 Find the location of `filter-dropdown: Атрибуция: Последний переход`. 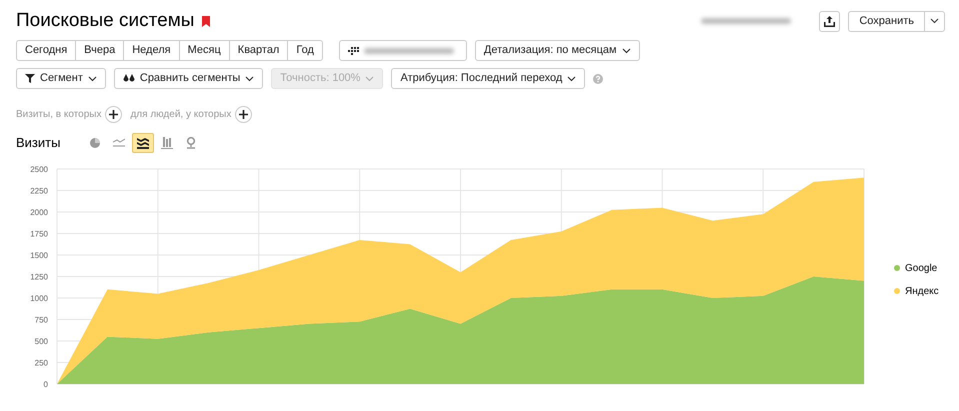

filter-dropdown: Атрибуция: Последний переход is located at coordinates (488, 78).